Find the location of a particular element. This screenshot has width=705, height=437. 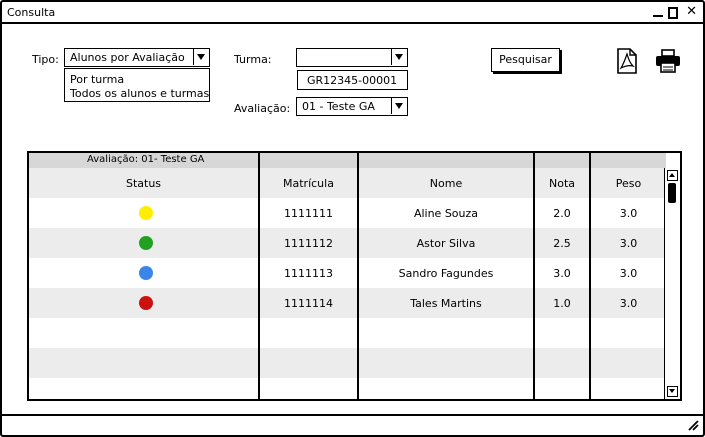

window-title: Consulta is located at coordinates (31, 12).